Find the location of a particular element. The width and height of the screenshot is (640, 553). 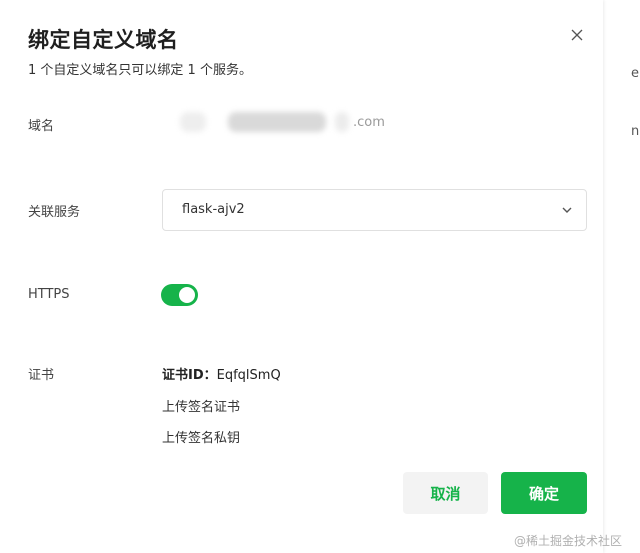

chevron-down-icon is located at coordinates (567, 210).